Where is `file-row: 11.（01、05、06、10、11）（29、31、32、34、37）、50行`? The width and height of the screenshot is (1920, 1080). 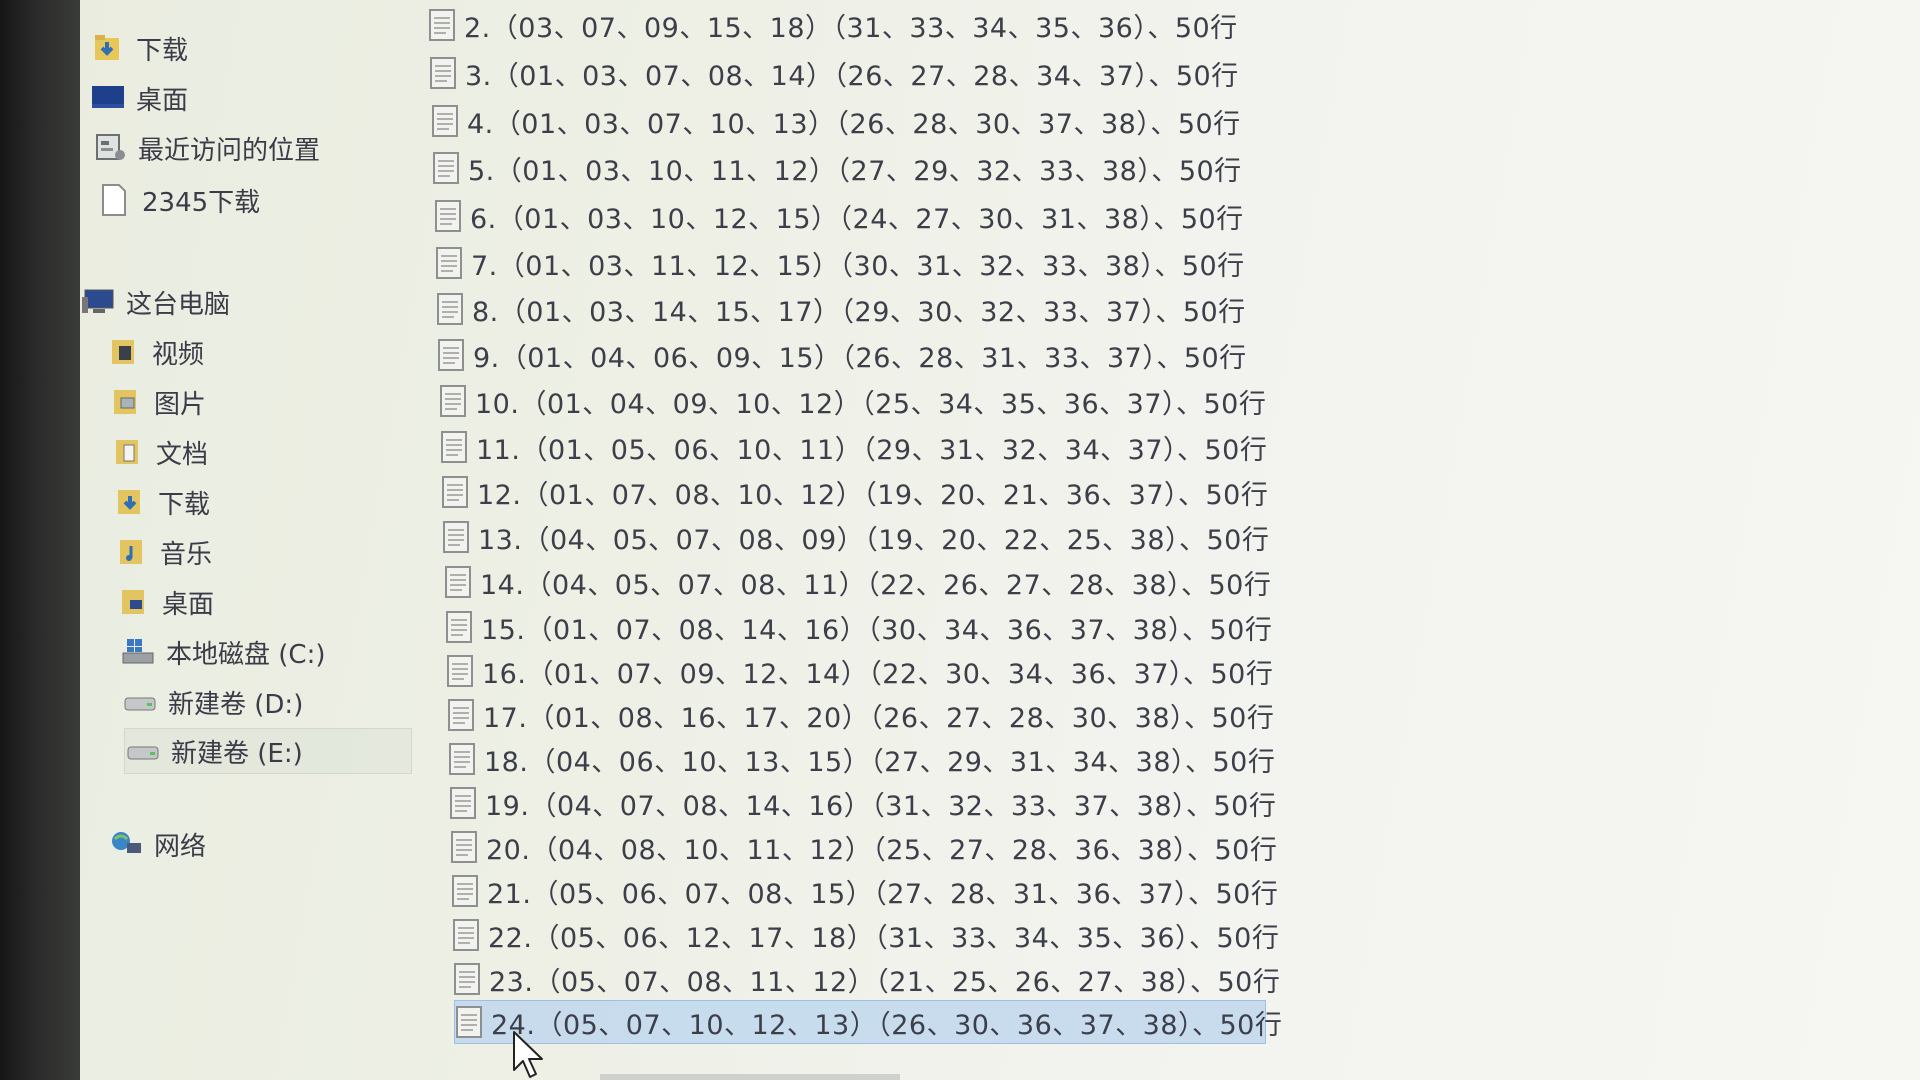 file-row: 11.（01、05、06、10、11）（29、31、32、34、37）、50行 is located at coordinates (853, 447).